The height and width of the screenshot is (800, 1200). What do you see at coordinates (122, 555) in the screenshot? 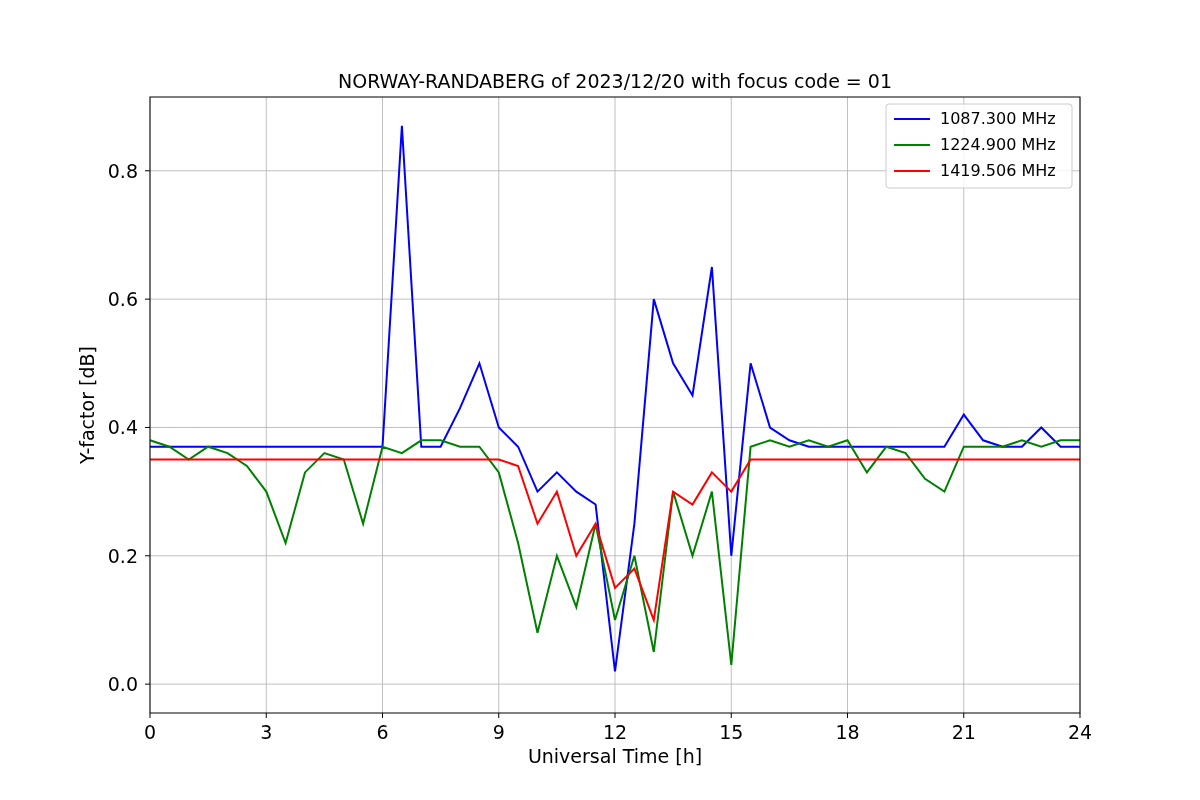
I see `y-tick-label: 0.2` at bounding box center [122, 555].